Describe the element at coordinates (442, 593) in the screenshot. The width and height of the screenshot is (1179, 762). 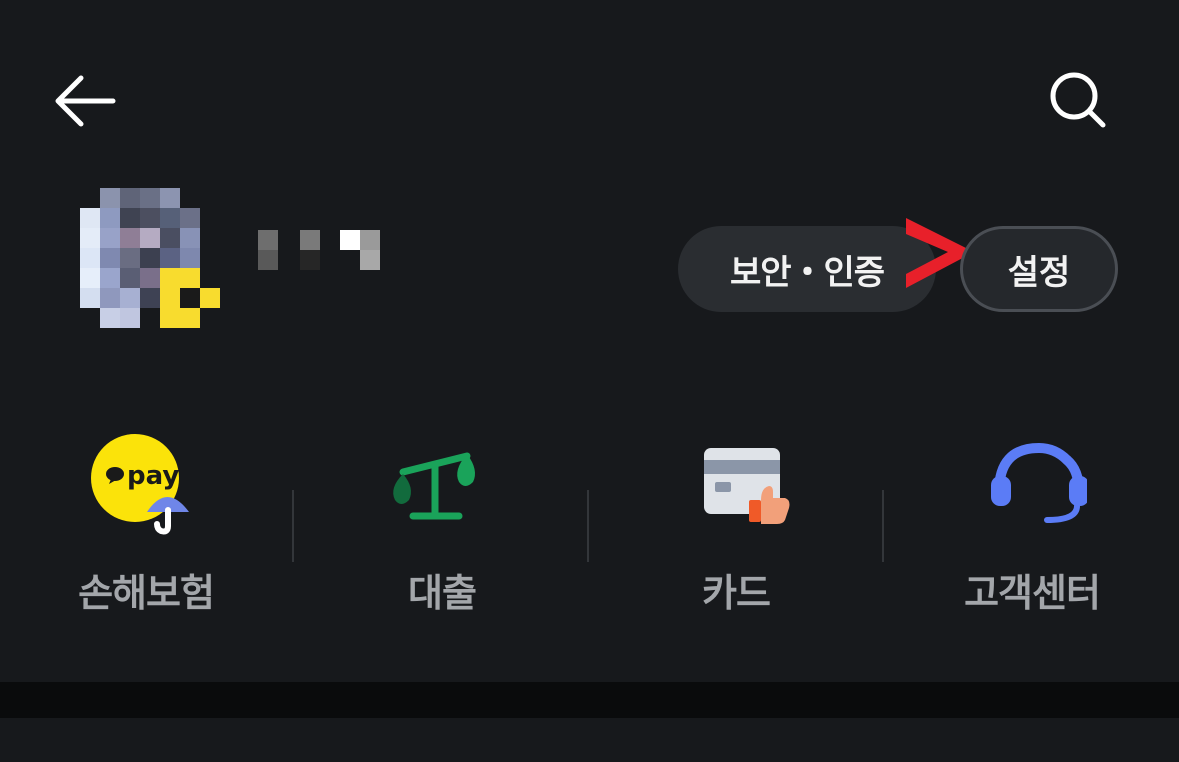
I see `menu-label-loan: 대출` at that location.